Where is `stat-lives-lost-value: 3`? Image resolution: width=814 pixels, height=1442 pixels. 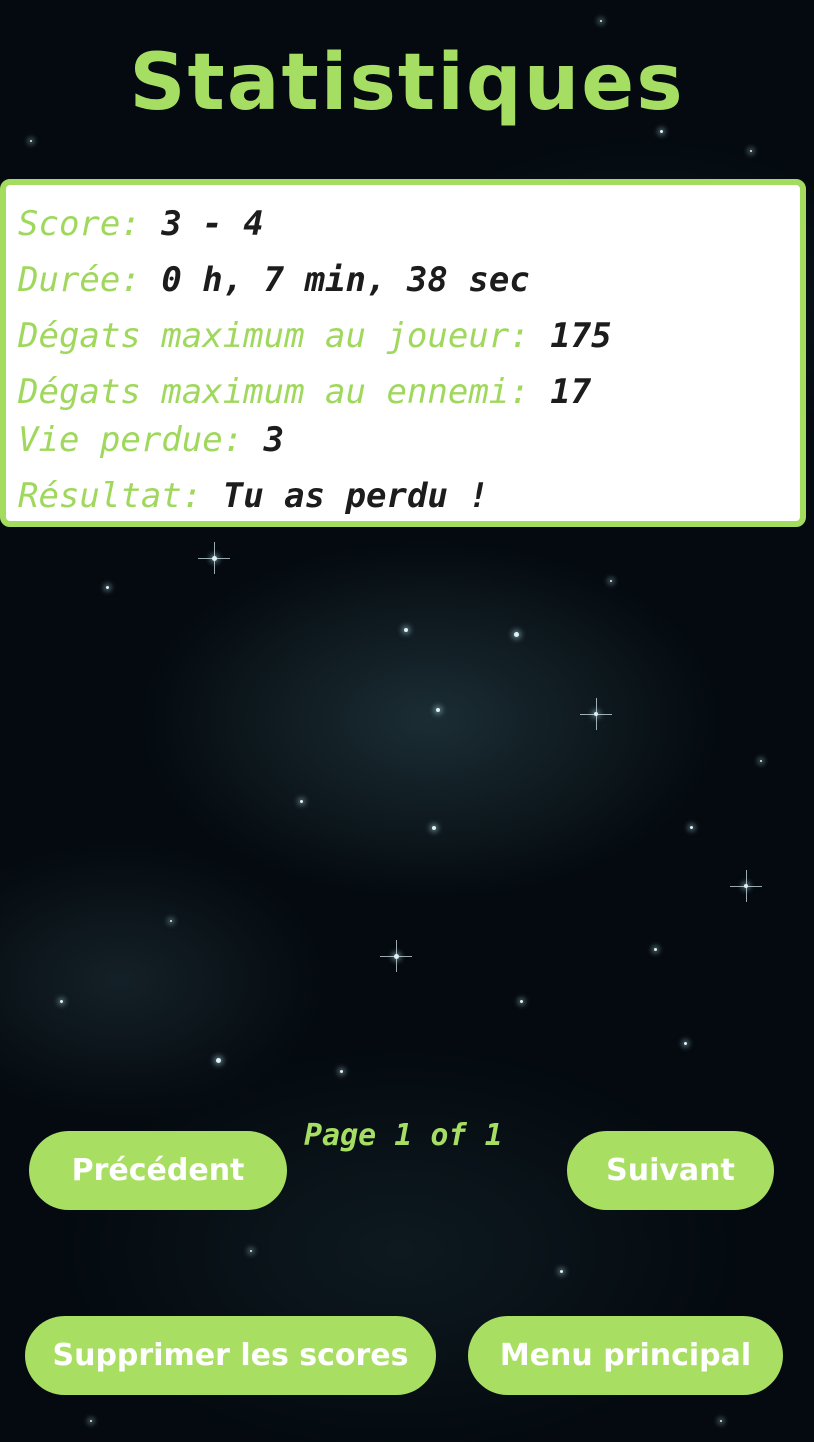 stat-lives-lost-value: 3 is located at coordinates (274, 440).